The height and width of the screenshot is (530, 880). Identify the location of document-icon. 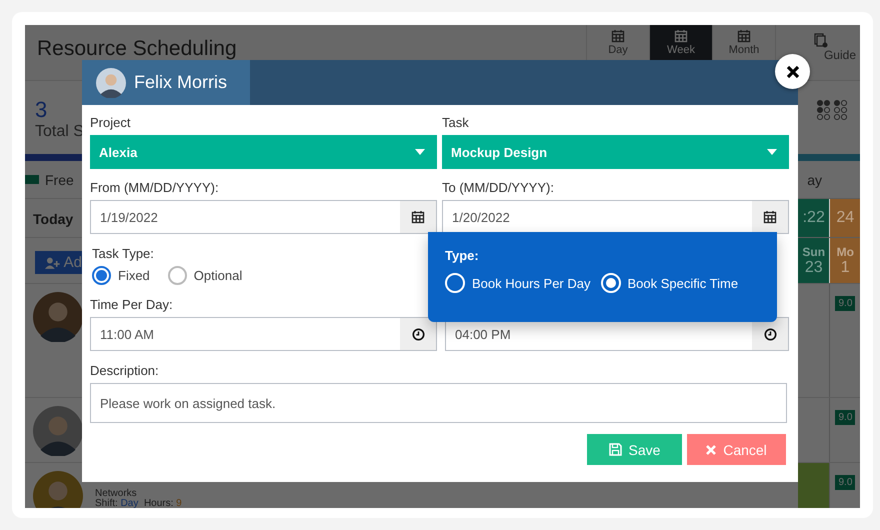
(821, 40).